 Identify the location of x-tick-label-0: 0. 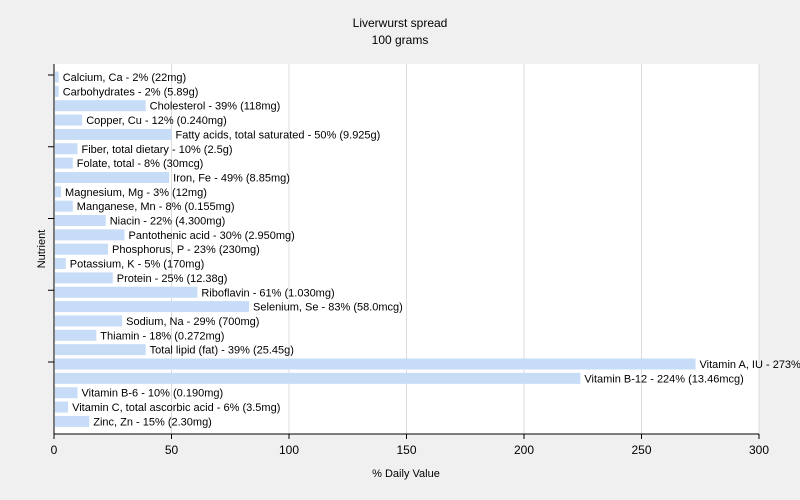
(54, 450).